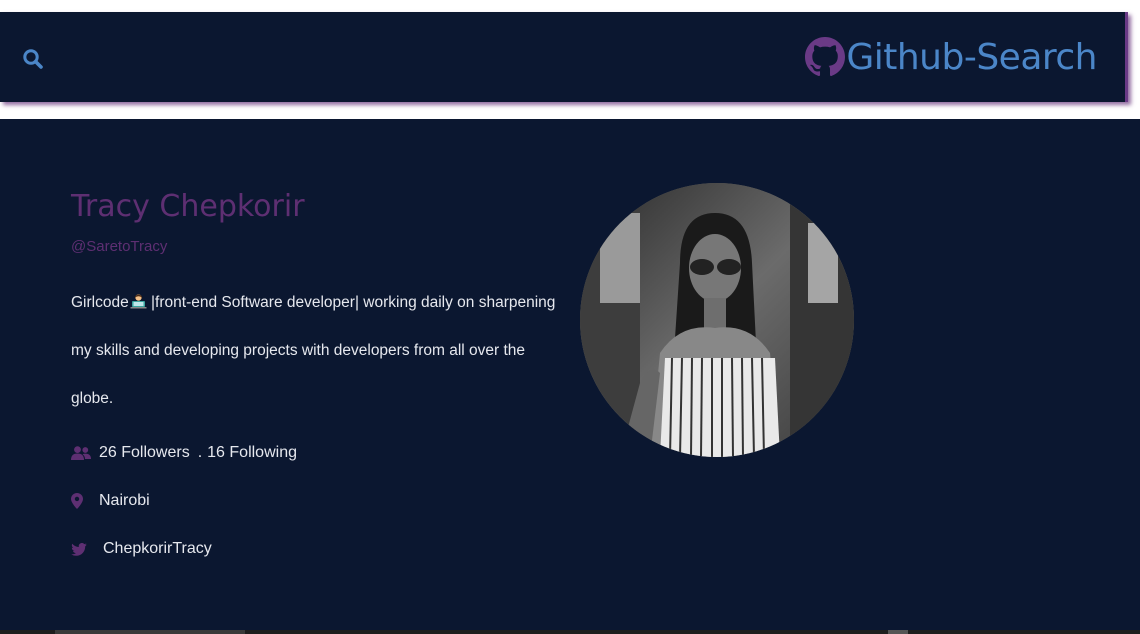  What do you see at coordinates (100, 302) in the screenshot?
I see `bio-prefix: Girlcode` at bounding box center [100, 302].